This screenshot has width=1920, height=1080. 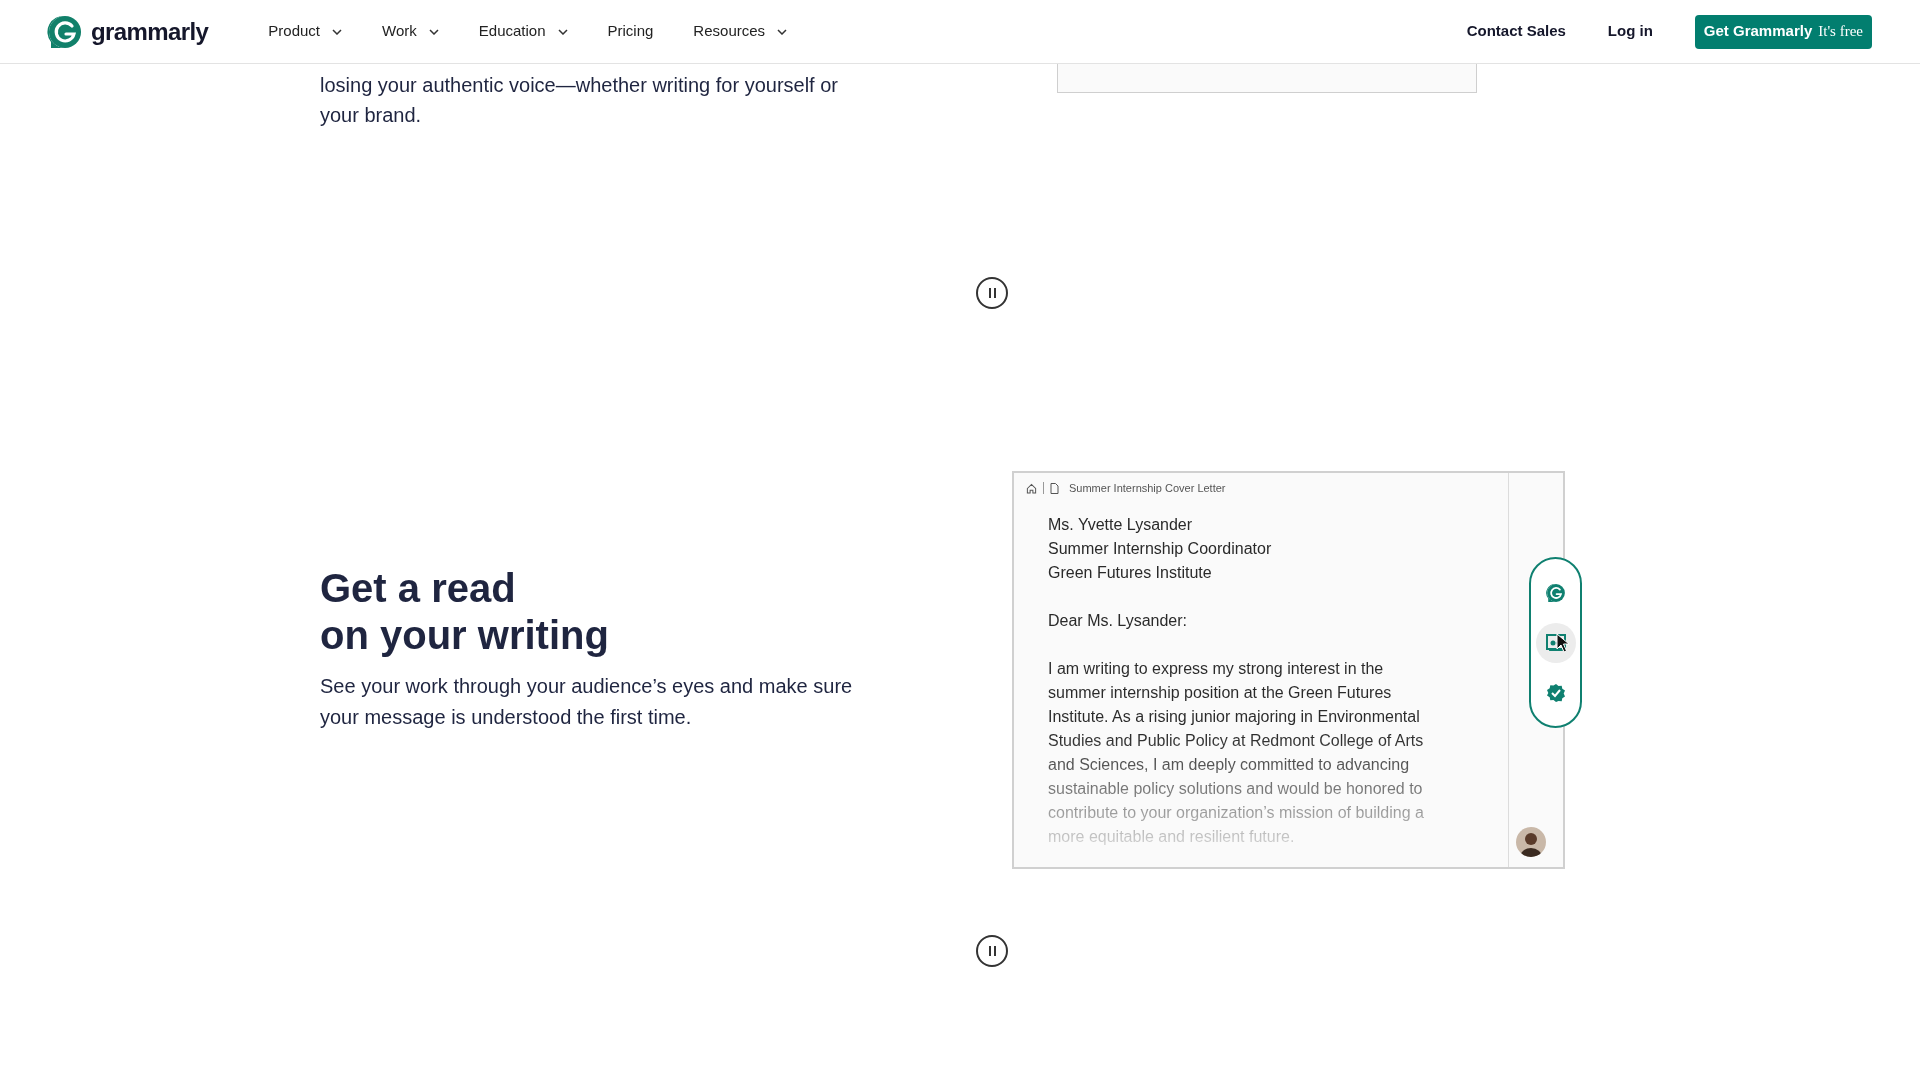 I want to click on logo-wordmark: grammarly, so click(x=150, y=31).